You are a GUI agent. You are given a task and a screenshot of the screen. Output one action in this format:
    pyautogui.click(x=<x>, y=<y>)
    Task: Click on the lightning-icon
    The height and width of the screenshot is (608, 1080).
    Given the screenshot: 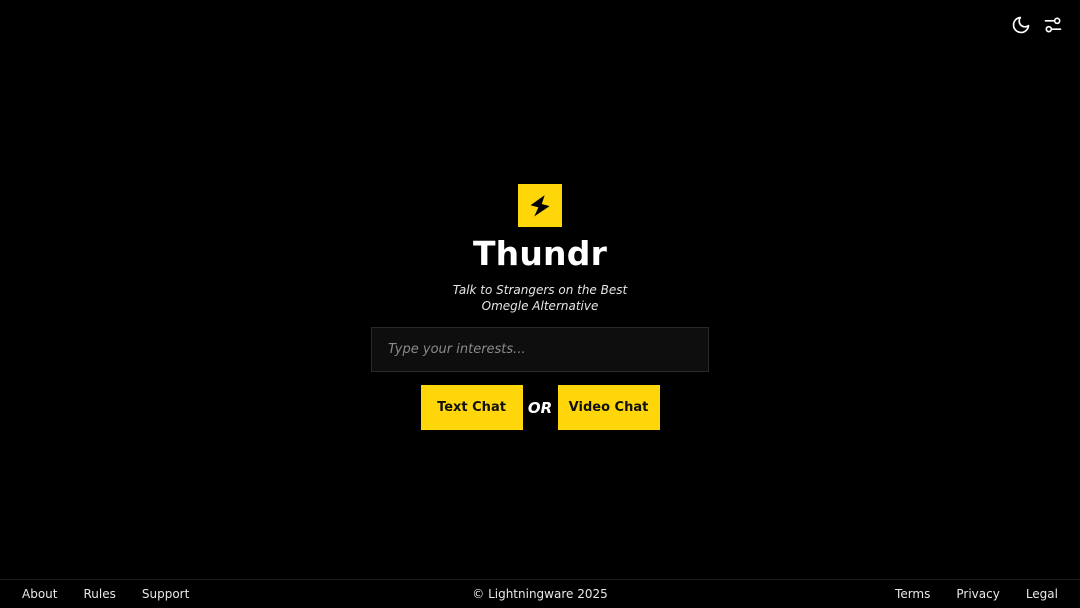 What is the action you would take?
    pyautogui.click(x=540, y=205)
    